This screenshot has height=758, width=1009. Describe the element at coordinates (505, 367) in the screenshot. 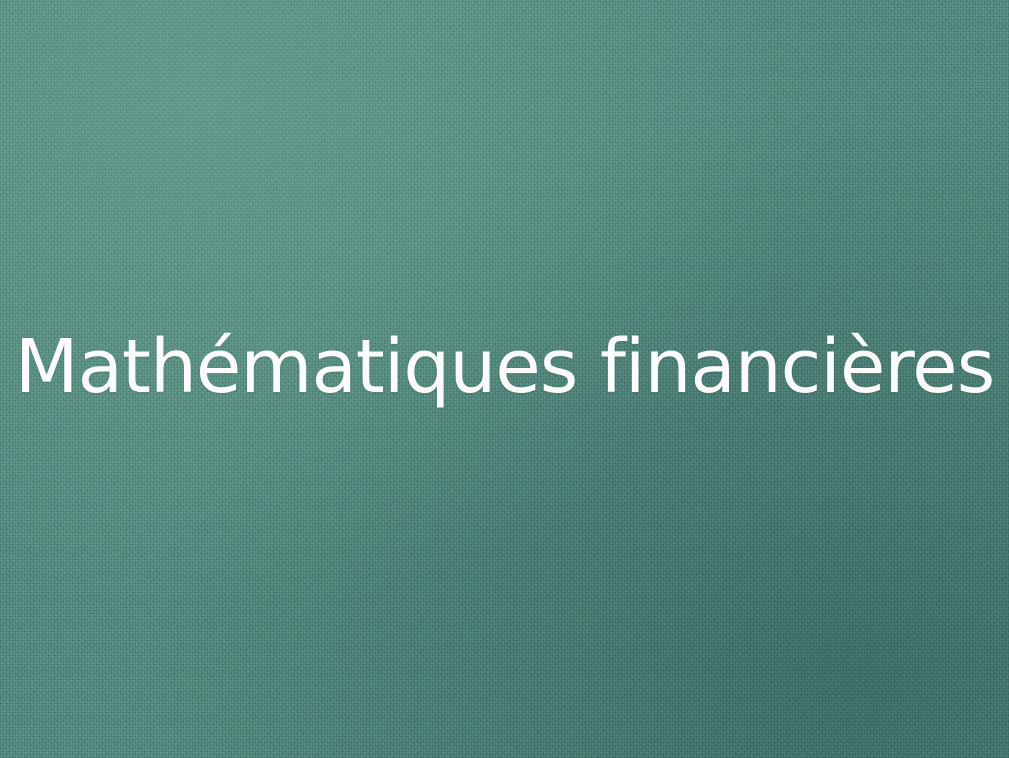

I see `page-title: Mathématiques financières` at that location.